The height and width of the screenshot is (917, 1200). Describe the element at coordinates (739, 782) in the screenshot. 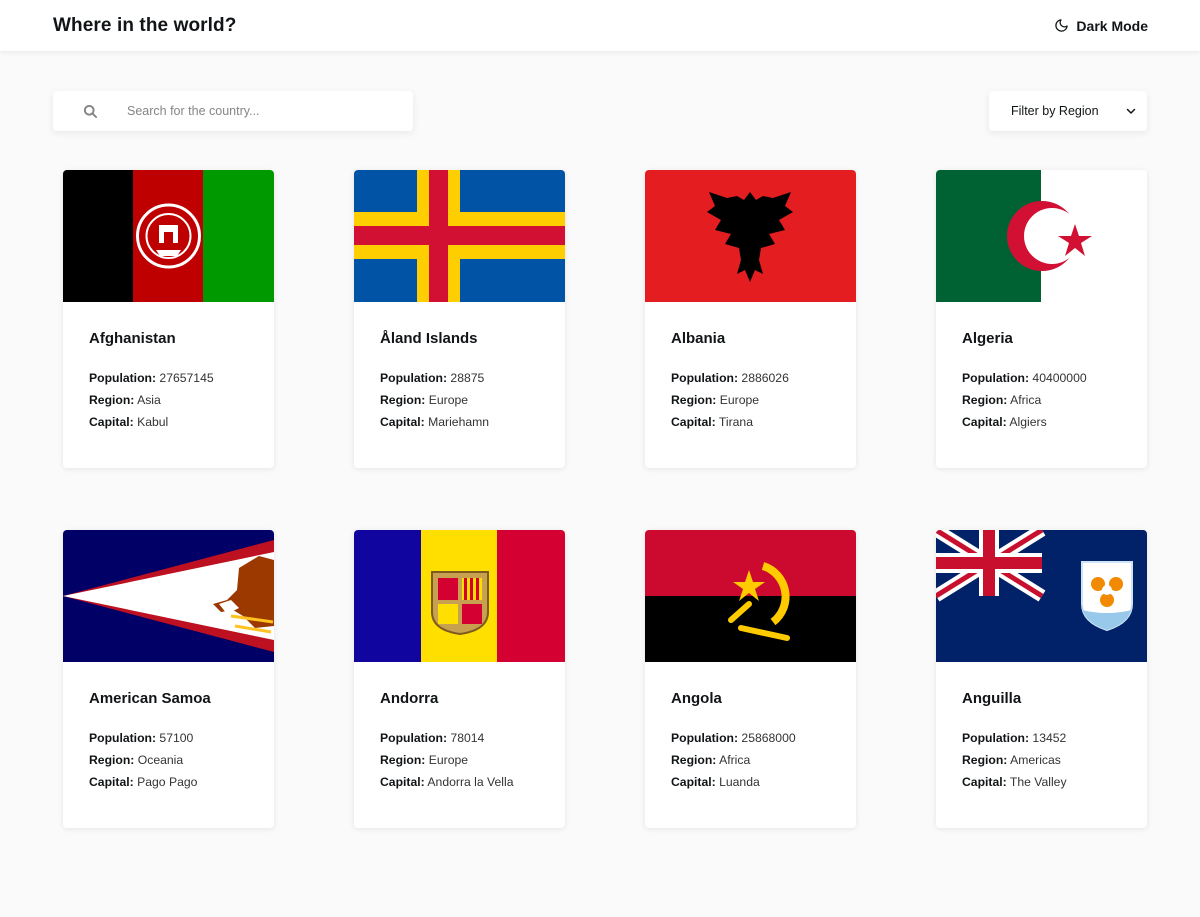

I see `capital-value: Luanda` at that location.